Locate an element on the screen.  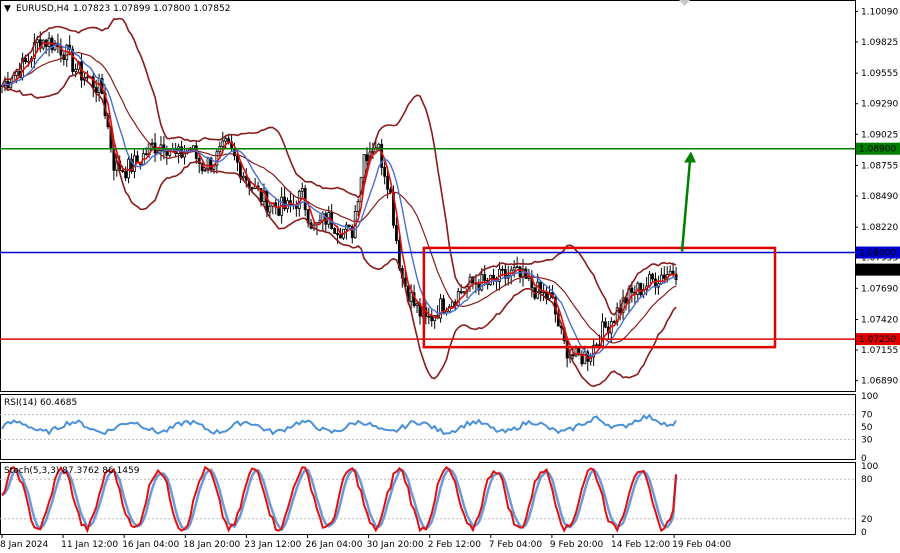
price-tick-label: 1.10090 is located at coordinates (879, 12).